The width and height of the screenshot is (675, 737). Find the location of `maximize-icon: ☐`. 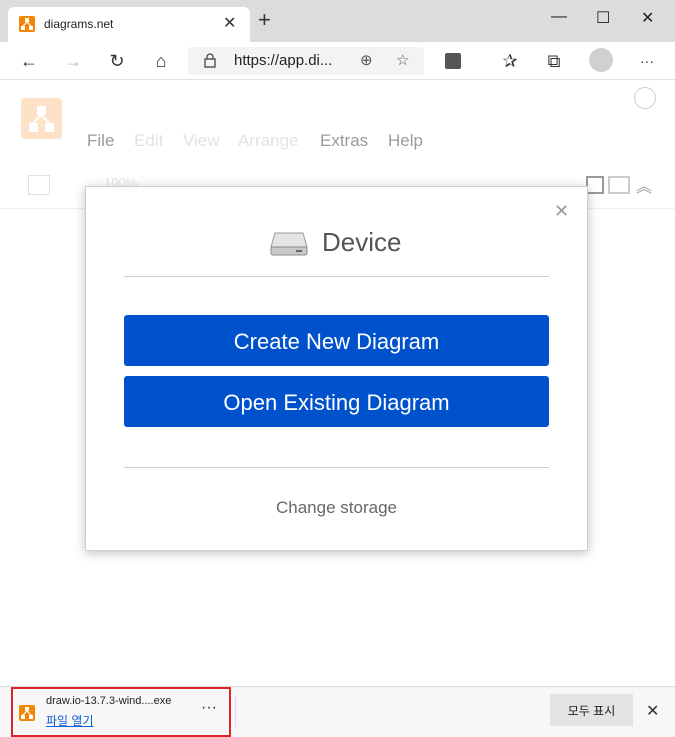

maximize-icon: ☐ is located at coordinates (603, 18).